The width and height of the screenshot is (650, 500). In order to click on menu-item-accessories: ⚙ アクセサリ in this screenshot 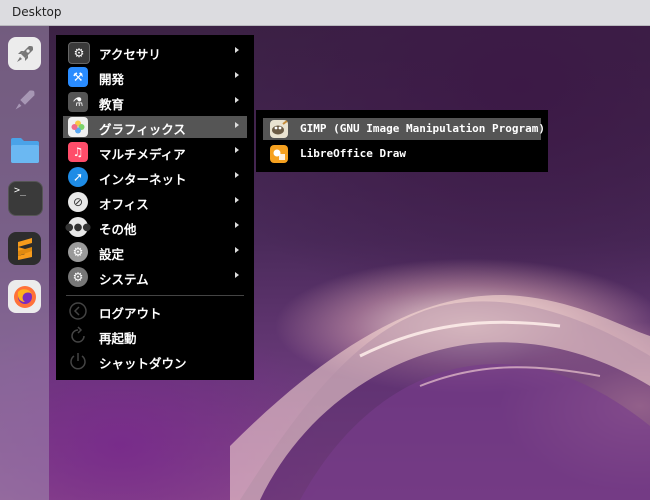, I will do `click(155, 52)`.